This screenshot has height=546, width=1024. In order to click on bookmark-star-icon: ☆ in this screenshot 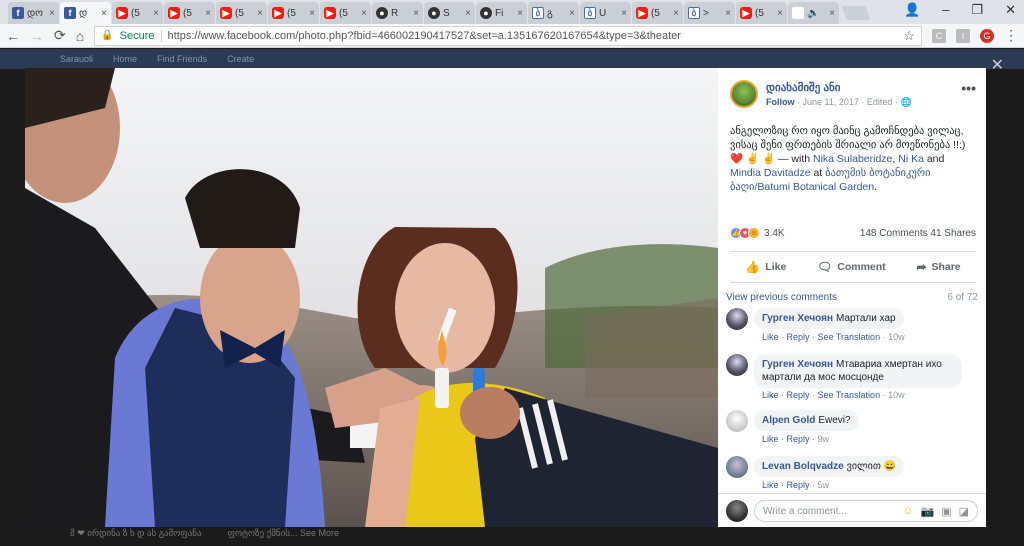, I will do `click(909, 36)`.